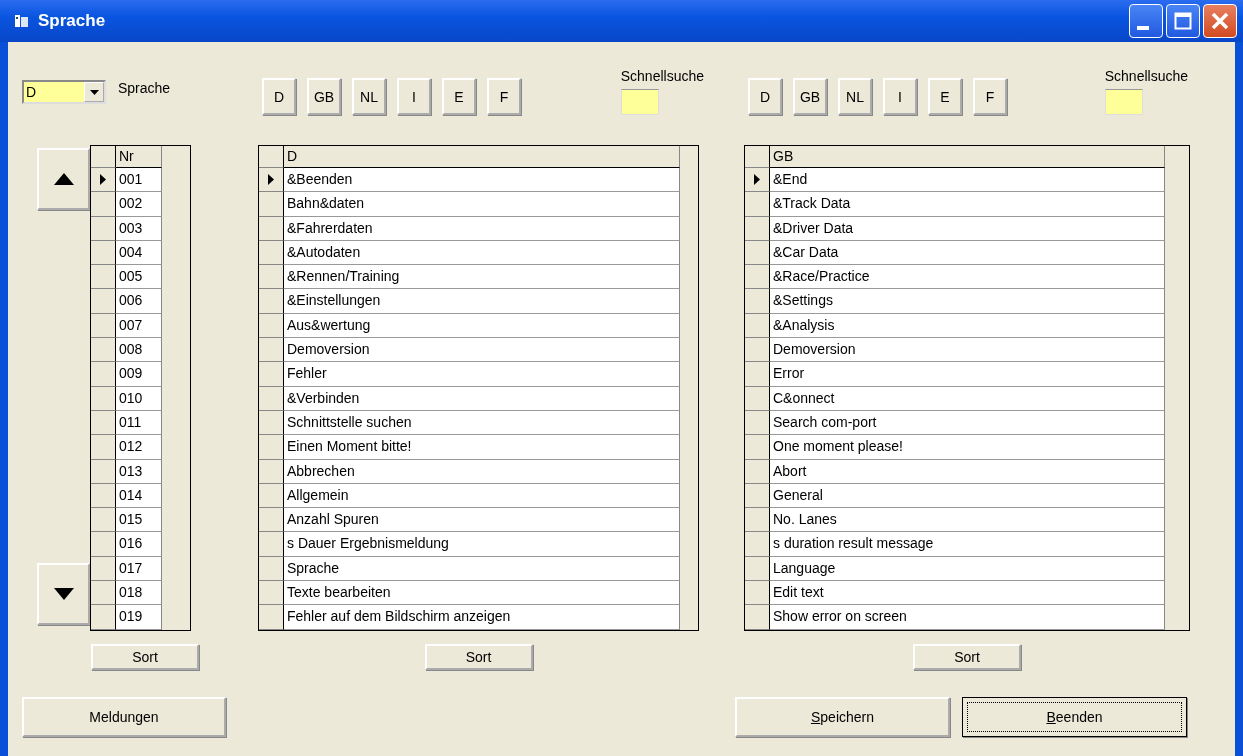 This screenshot has width=1243, height=756. I want to click on table-cell: 014, so click(139, 496).